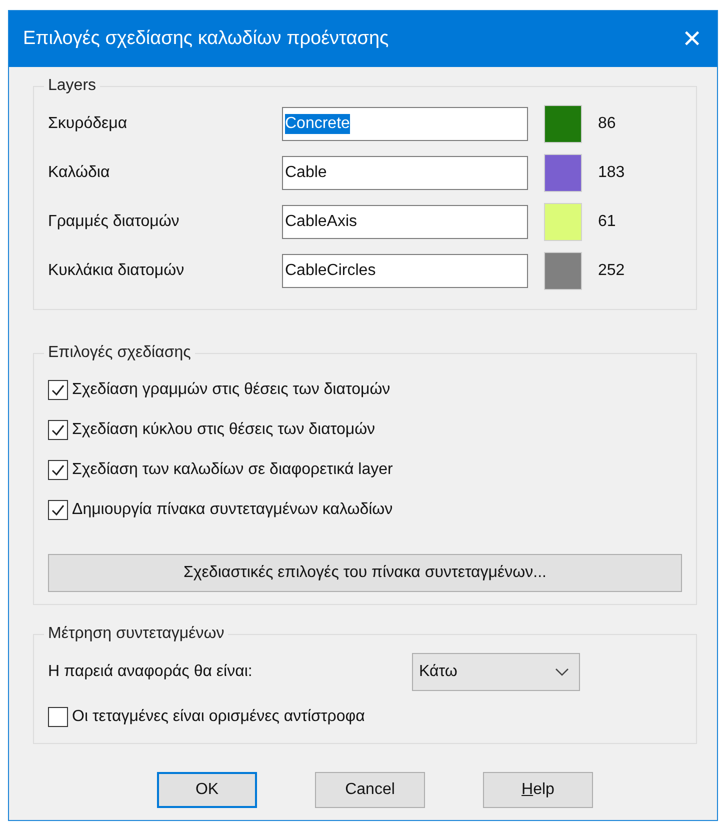  What do you see at coordinates (232, 510) in the screenshot?
I see `checkbox-label: Δημιουργία πίνακα συντεταγμένων καλωδίων` at bounding box center [232, 510].